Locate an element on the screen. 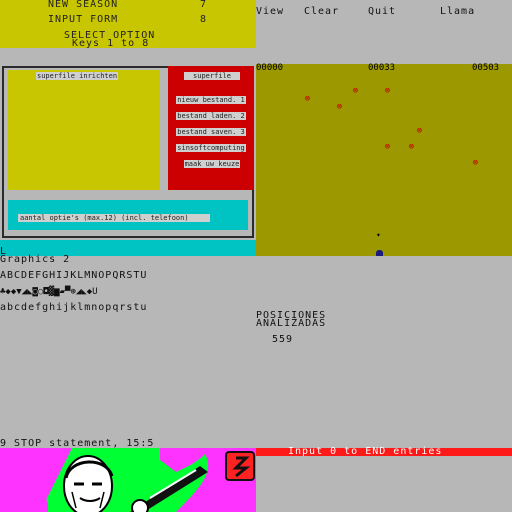  option-new-file: nieuw bestand. 1 is located at coordinates (211, 100).